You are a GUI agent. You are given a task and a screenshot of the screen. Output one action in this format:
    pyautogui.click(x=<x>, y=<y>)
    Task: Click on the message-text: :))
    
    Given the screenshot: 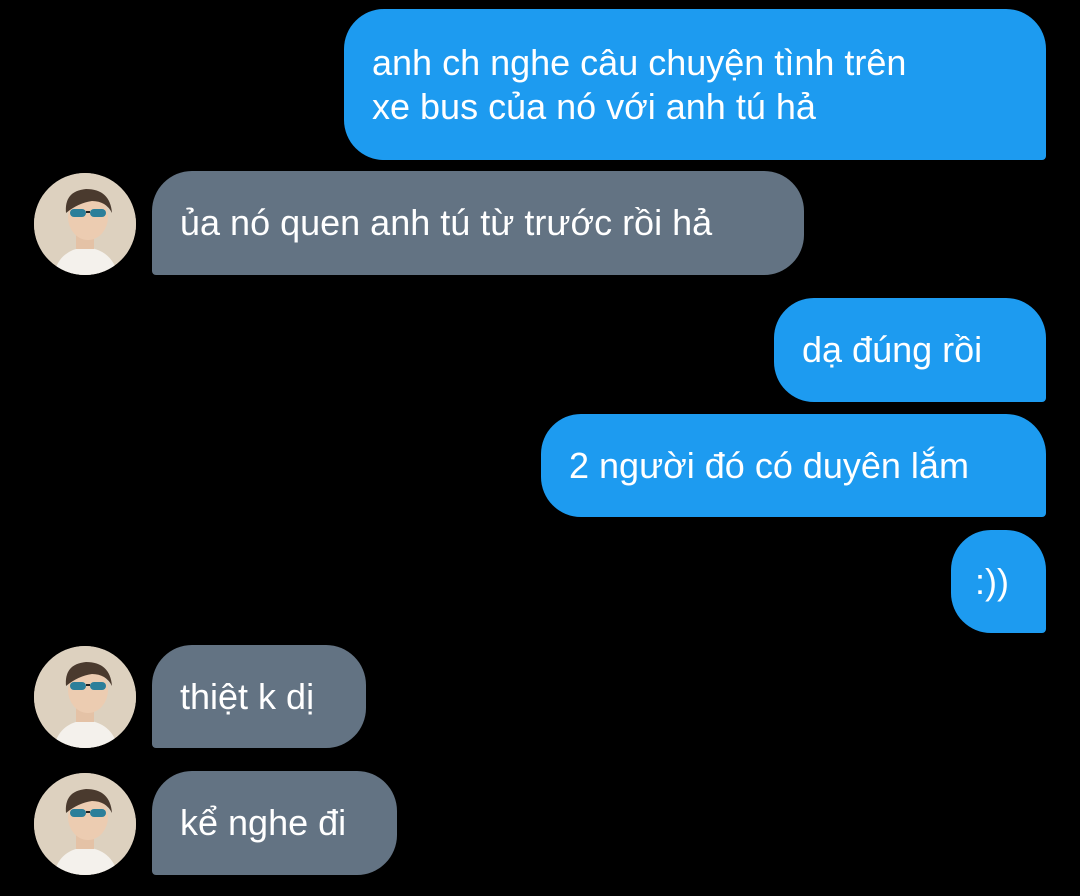 What is the action you would take?
    pyautogui.click(x=992, y=581)
    